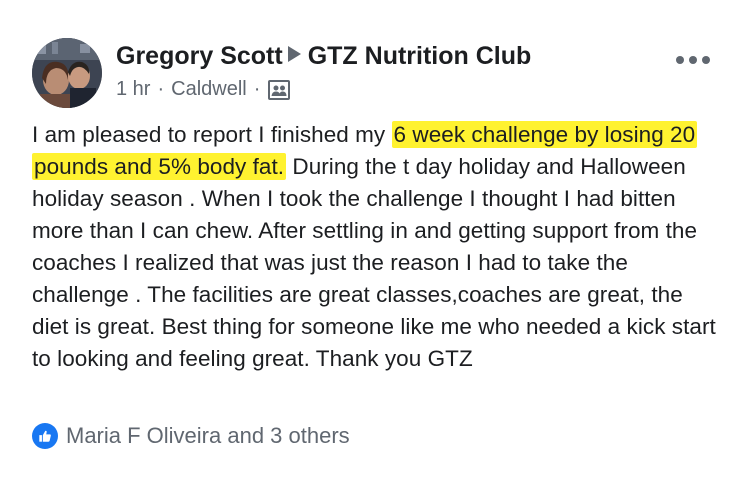  What do you see at coordinates (45, 436) in the screenshot?
I see `like-icon` at bounding box center [45, 436].